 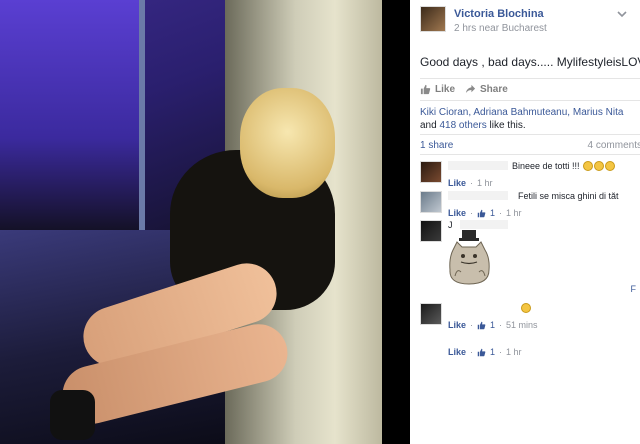 I want to click on comment-text, so click(x=525, y=308).